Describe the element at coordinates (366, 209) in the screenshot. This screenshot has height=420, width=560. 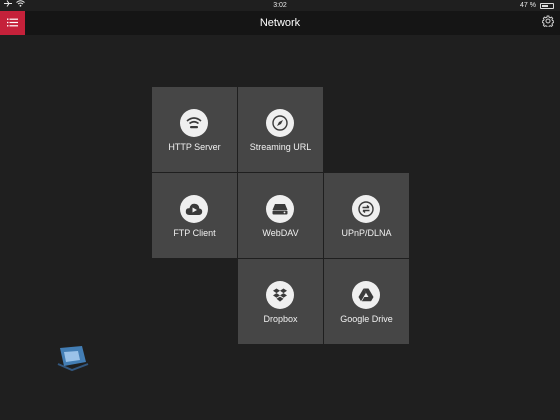
I see `sync-icon` at that location.